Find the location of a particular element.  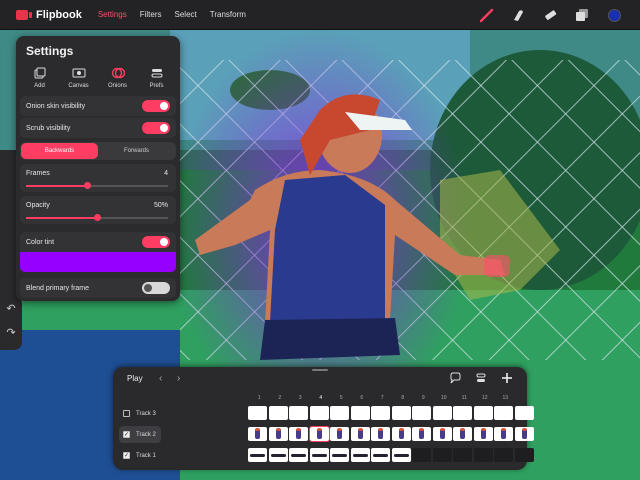

tab-prefs: Prefs is located at coordinates (157, 77).